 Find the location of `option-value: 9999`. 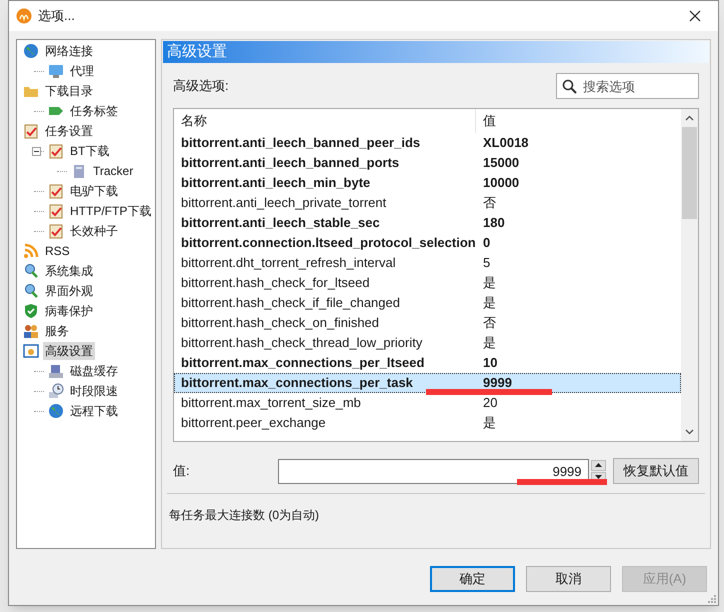

option-value: 9999 is located at coordinates (497, 383).